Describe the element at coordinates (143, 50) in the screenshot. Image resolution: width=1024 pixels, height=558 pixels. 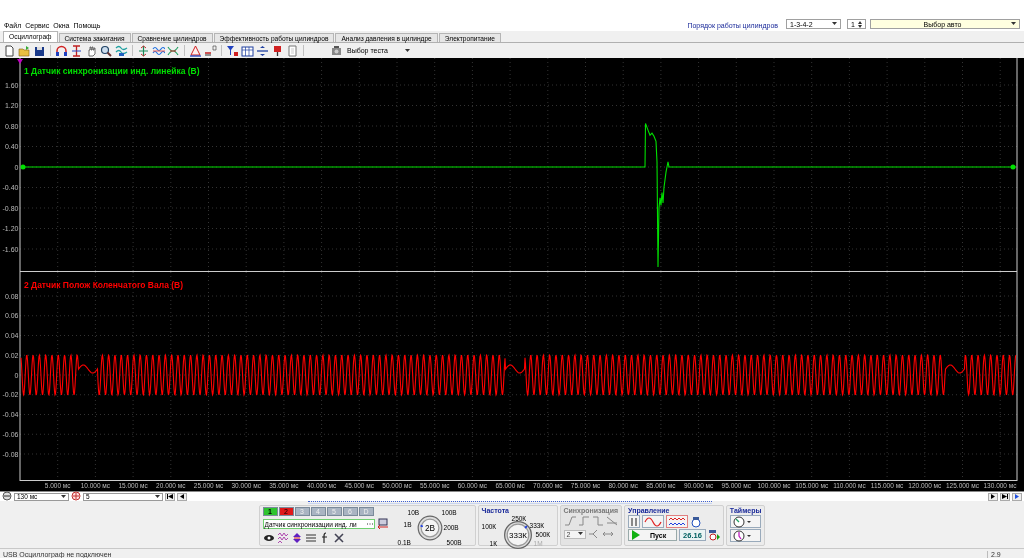
I see `arrows-icon` at that location.